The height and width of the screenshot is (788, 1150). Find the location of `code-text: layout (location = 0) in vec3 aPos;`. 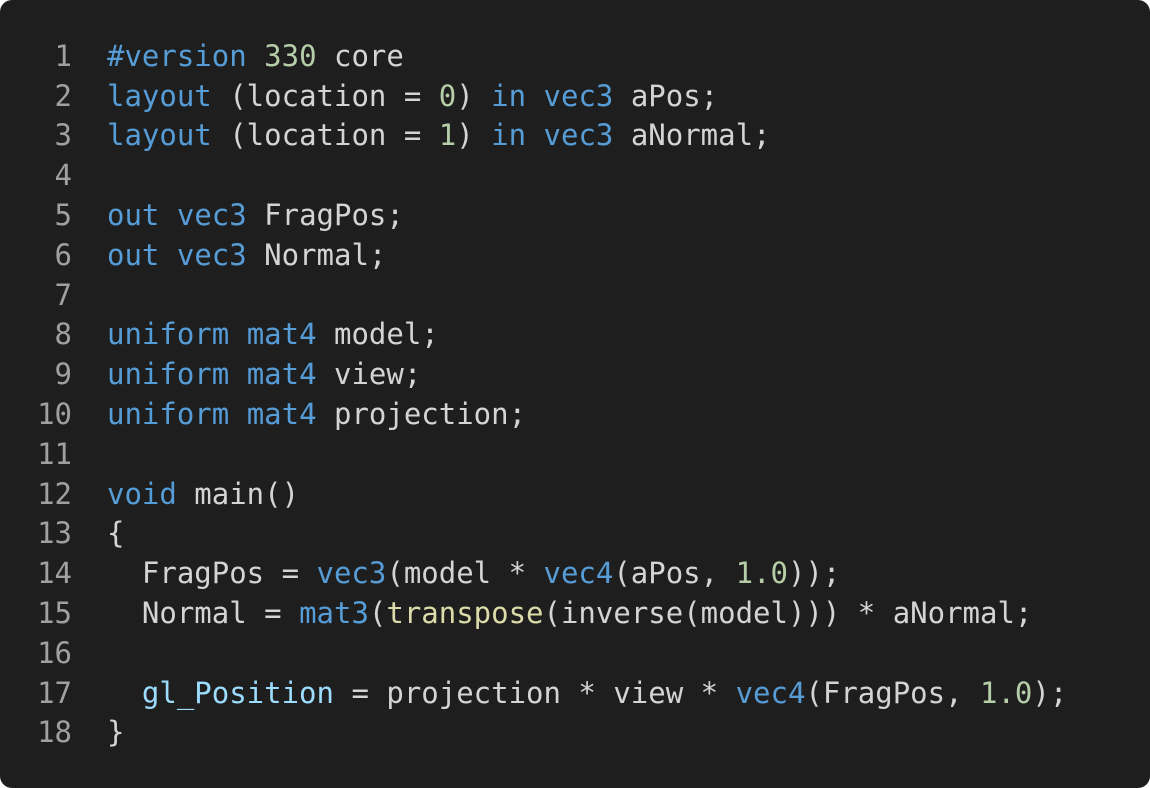

code-text: layout (location = 0) in vec3 aPos; is located at coordinates (412, 96).